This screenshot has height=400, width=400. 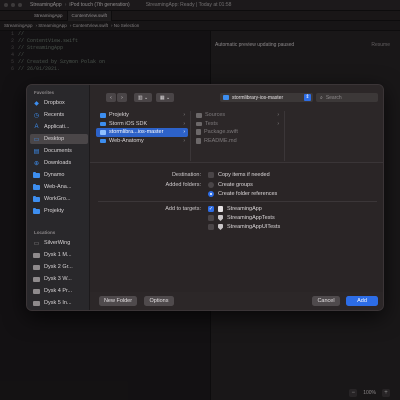 I want to click on list-item: README.md, so click(x=237, y=141).